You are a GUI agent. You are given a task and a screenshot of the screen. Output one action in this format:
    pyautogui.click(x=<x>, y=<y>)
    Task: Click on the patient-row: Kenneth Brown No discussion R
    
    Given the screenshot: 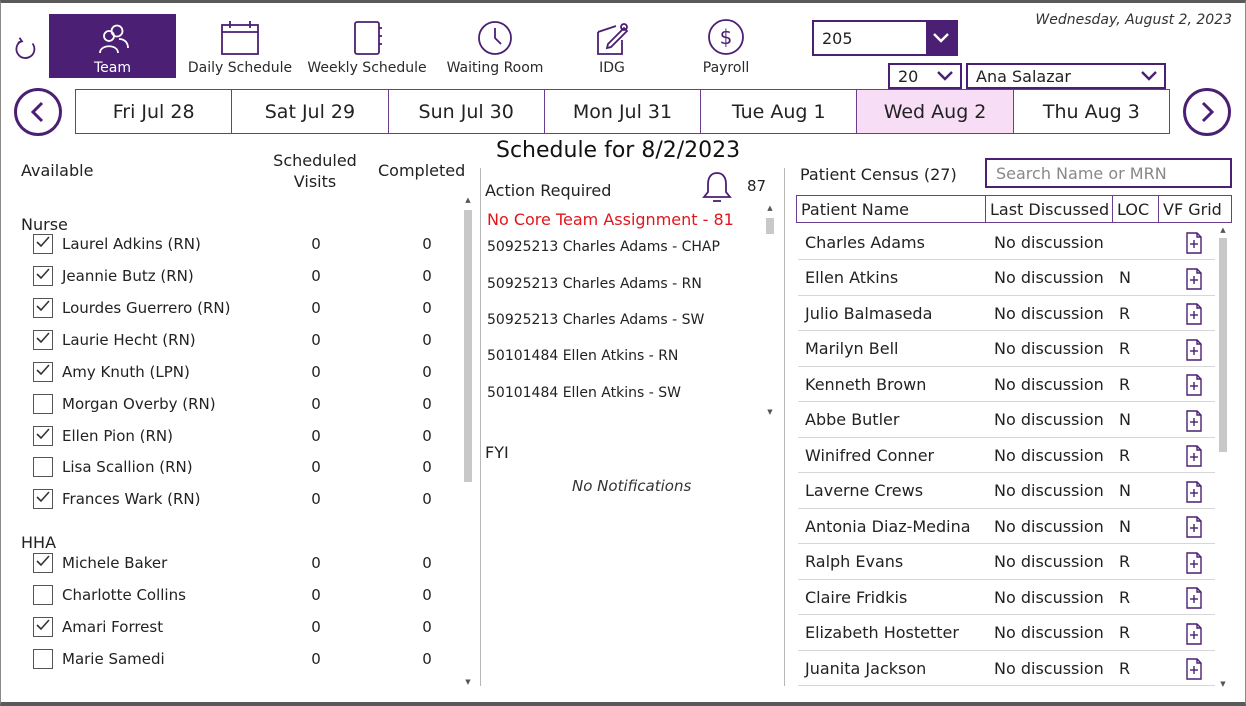 What is the action you would take?
    pyautogui.click(x=1006, y=384)
    